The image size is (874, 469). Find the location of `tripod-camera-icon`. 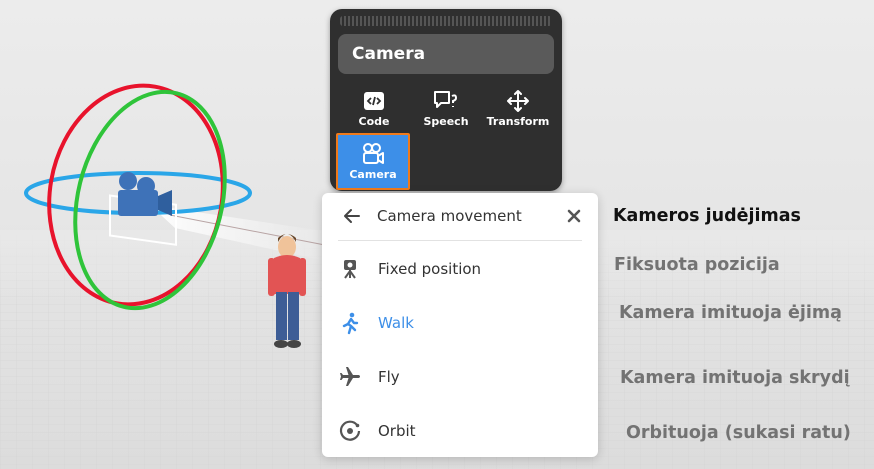

tripod-camera-icon is located at coordinates (350, 269).